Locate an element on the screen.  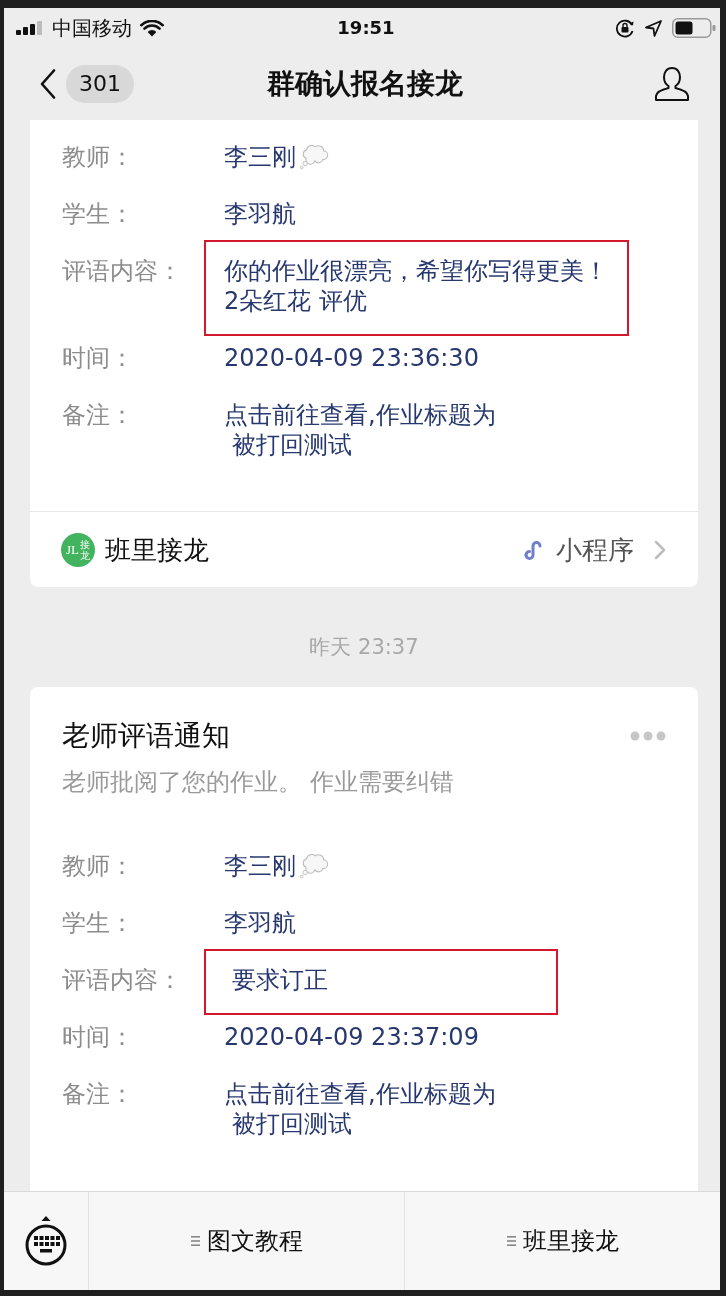
menu-item: 图文教程 is located at coordinates (247, 1241).